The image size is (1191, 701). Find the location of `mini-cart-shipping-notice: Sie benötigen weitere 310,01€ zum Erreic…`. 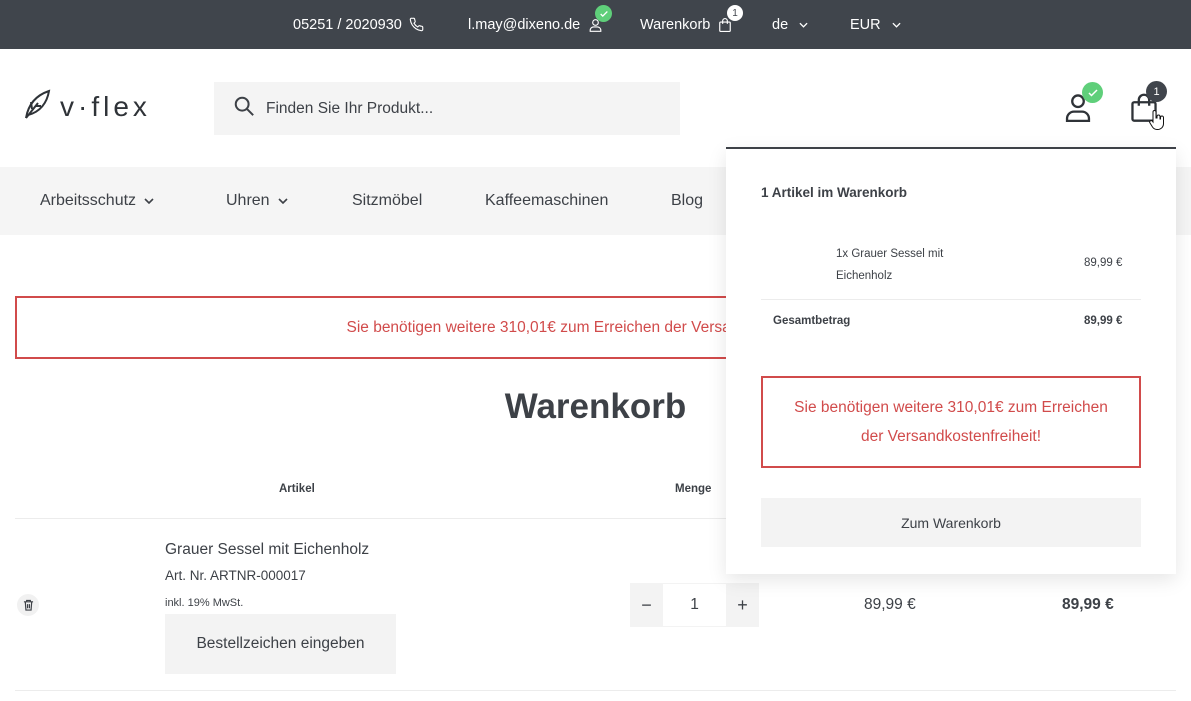

mini-cart-shipping-notice: Sie benötigen weitere 310,01€ zum Erreic… is located at coordinates (951, 422).